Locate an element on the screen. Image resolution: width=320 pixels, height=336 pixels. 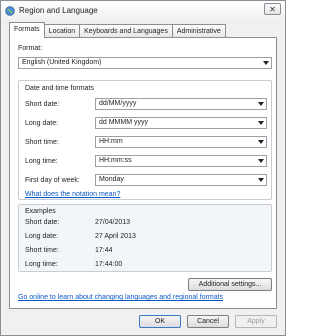
first-day-select: Monday is located at coordinates (181, 180).